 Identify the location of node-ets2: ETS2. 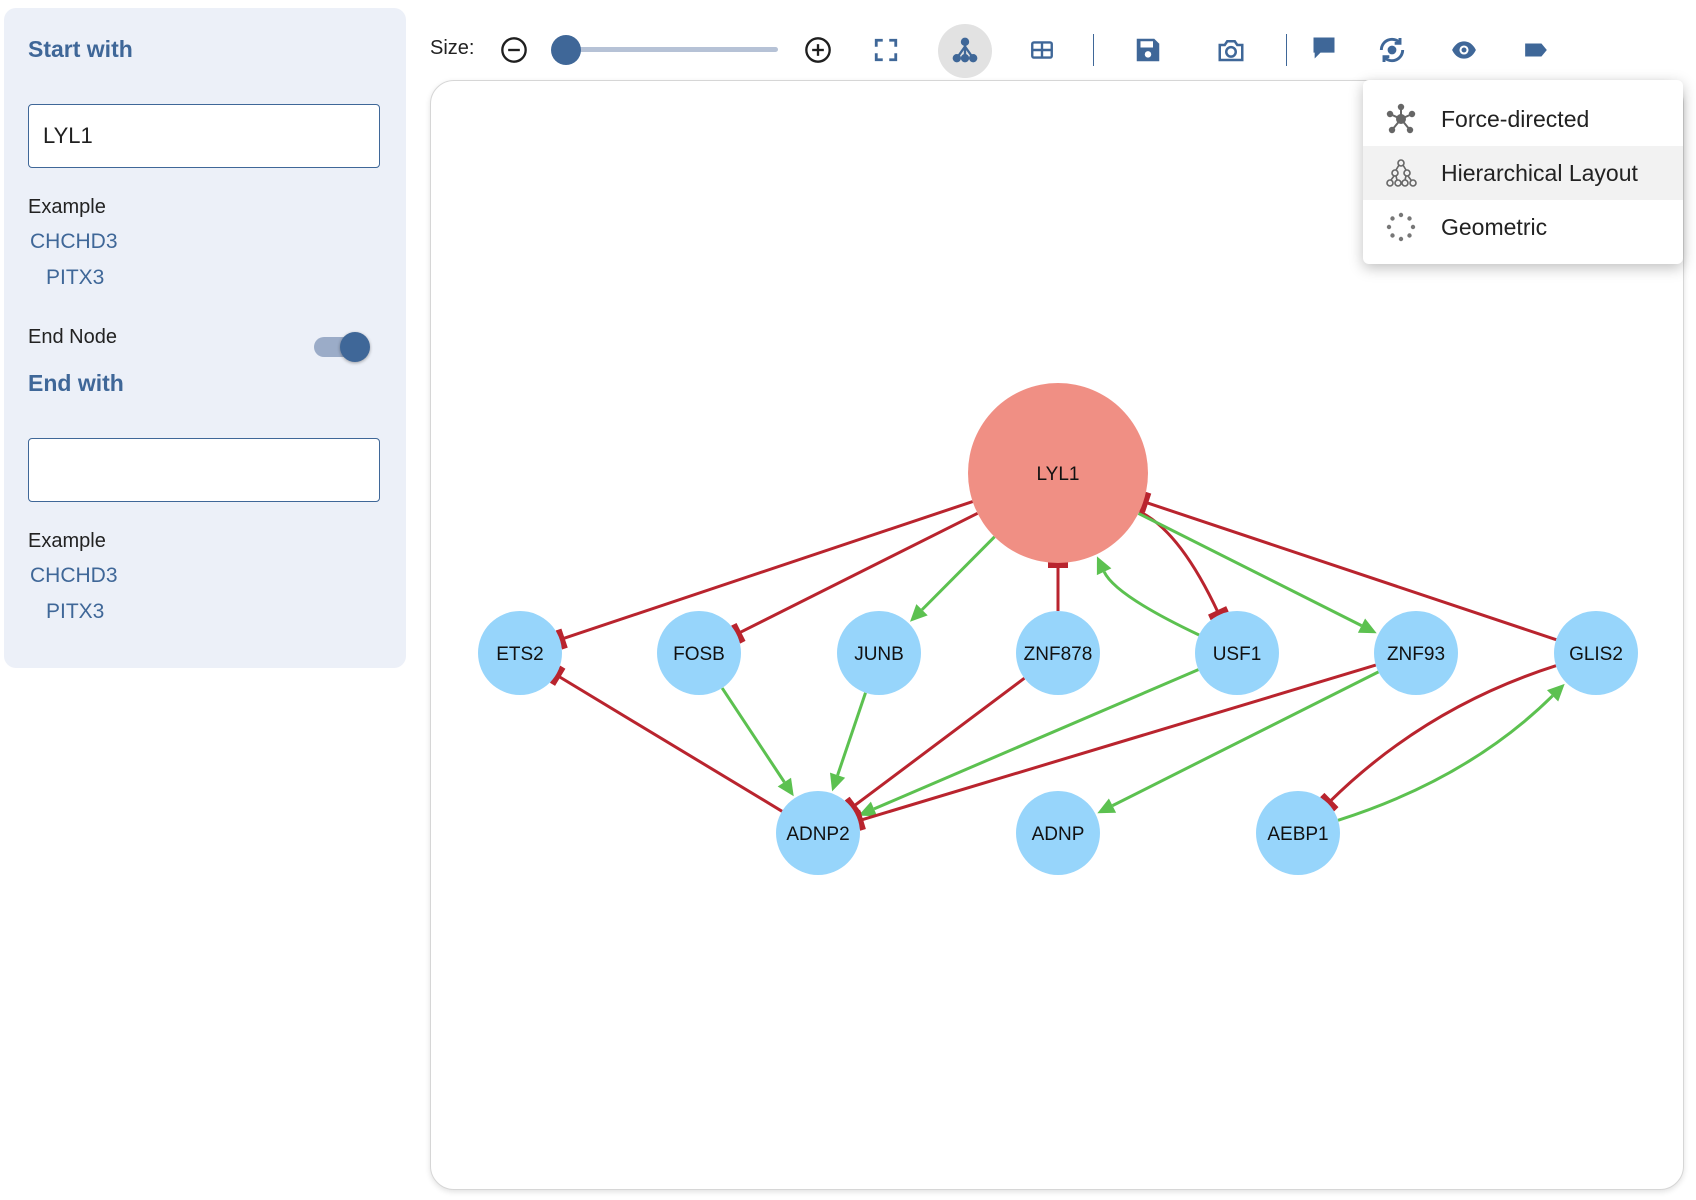
(520, 653).